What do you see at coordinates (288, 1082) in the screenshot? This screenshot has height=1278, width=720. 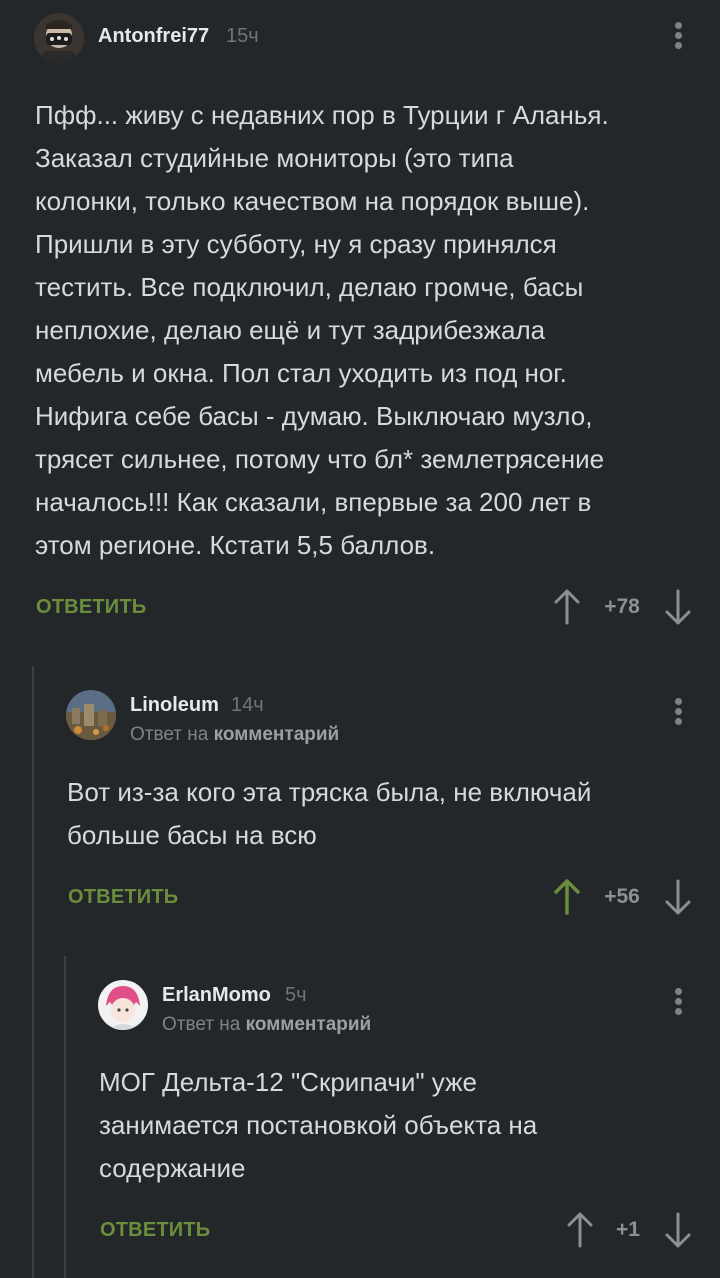 I see `text-line: МОГ Дельта-12 "Скрипачи" уже` at bounding box center [288, 1082].